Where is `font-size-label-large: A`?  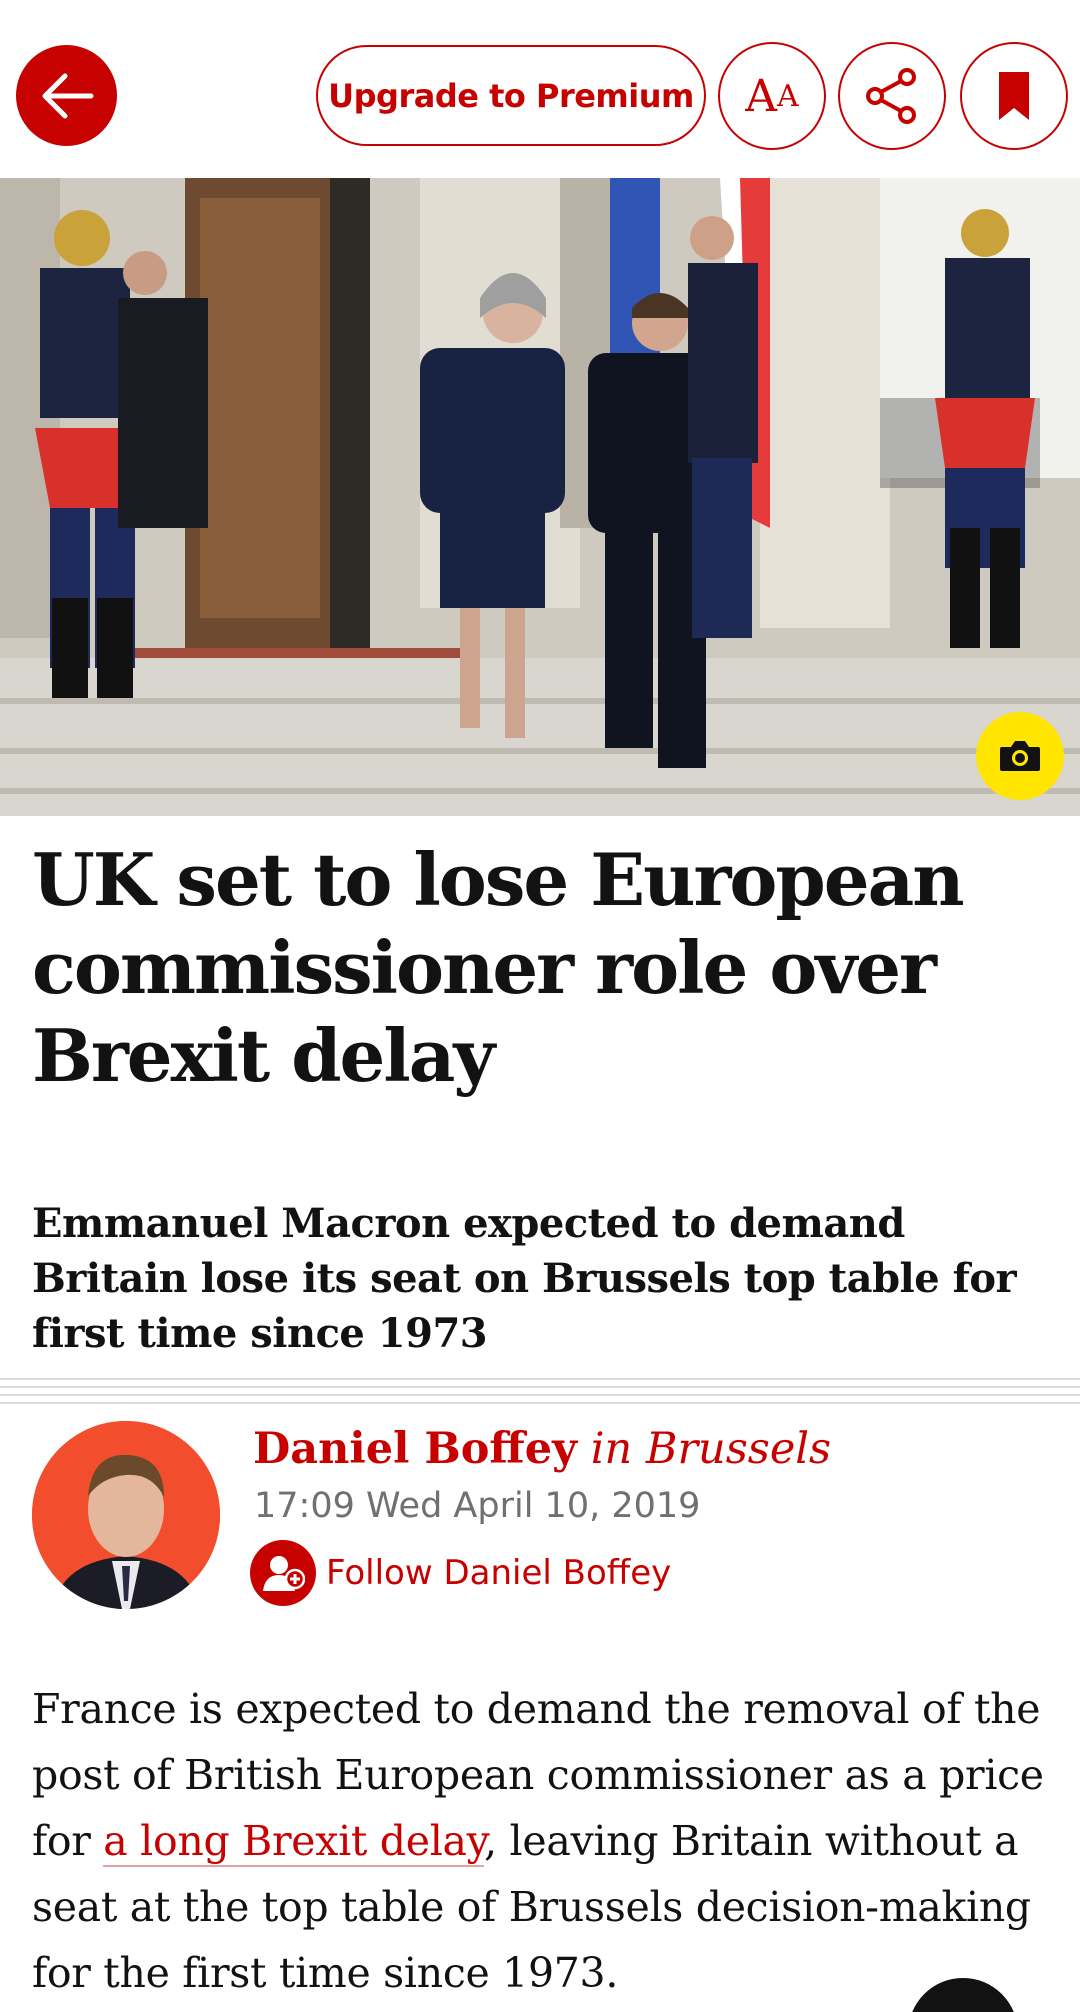
font-size-label-large: A is located at coordinates (761, 96).